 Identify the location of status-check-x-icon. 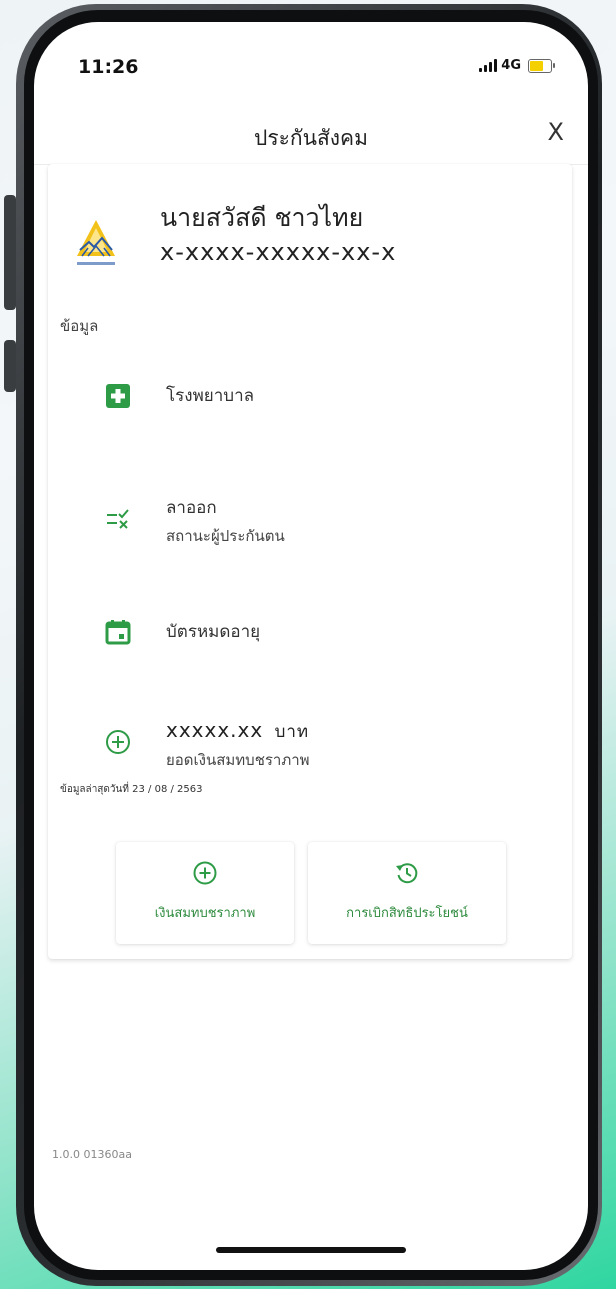
(118, 519).